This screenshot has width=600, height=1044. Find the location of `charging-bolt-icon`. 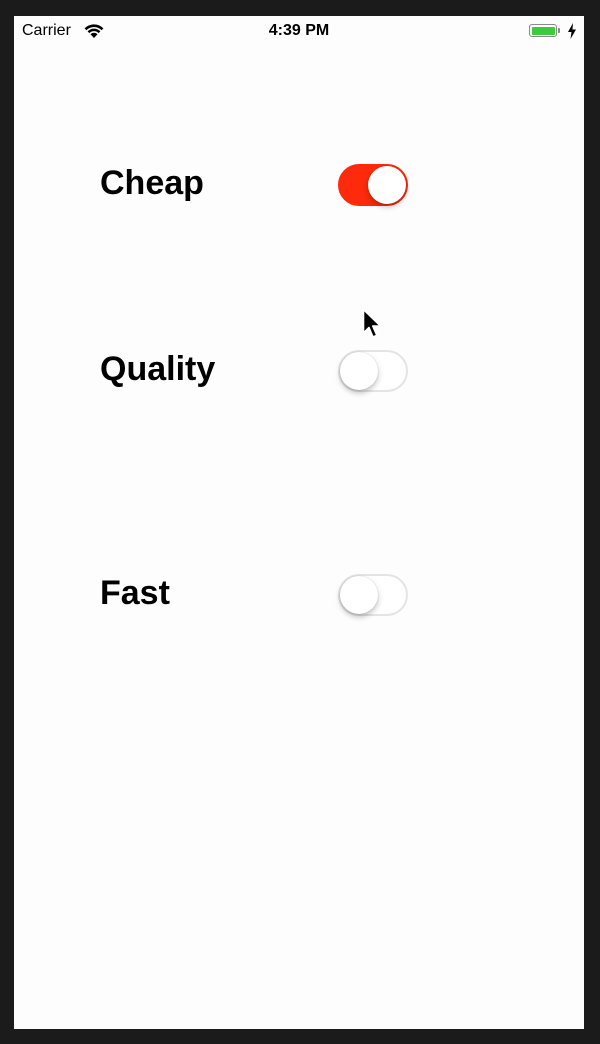

charging-bolt-icon is located at coordinates (572, 31).